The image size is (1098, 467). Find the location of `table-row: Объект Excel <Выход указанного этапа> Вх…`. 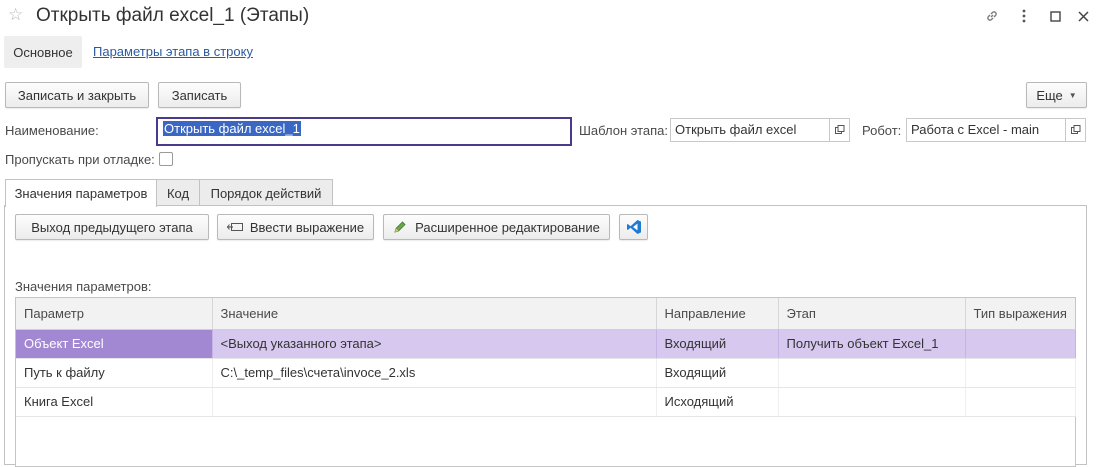

table-row: Объект Excel <Выход указанного этапа> Вх… is located at coordinates (546, 344).